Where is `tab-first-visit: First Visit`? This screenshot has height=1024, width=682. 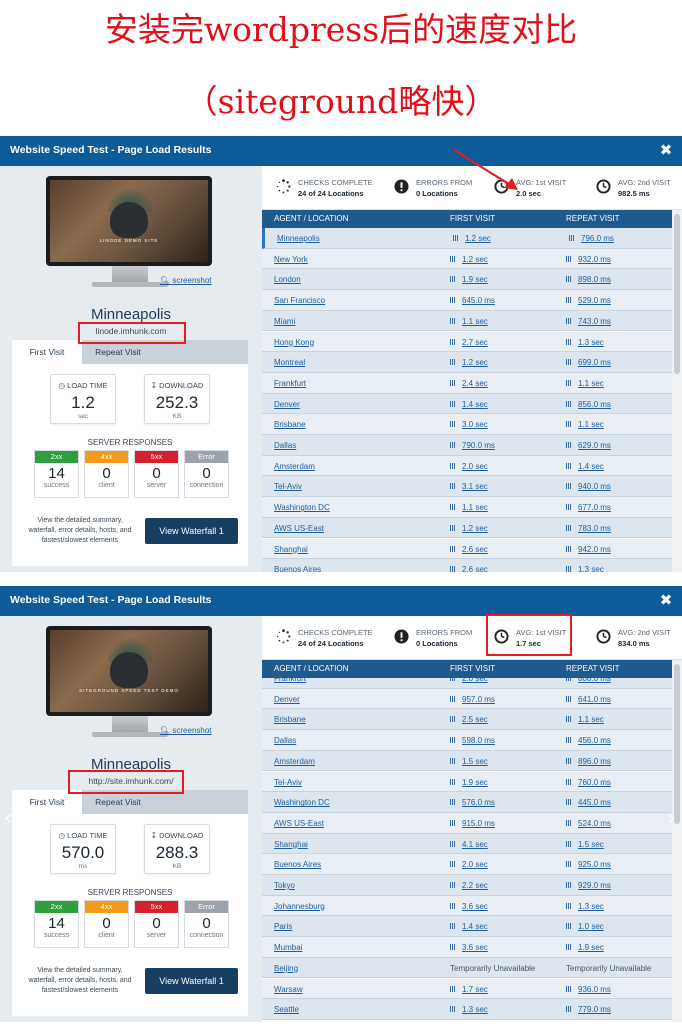
tab-first-visit: First Visit is located at coordinates (47, 352).